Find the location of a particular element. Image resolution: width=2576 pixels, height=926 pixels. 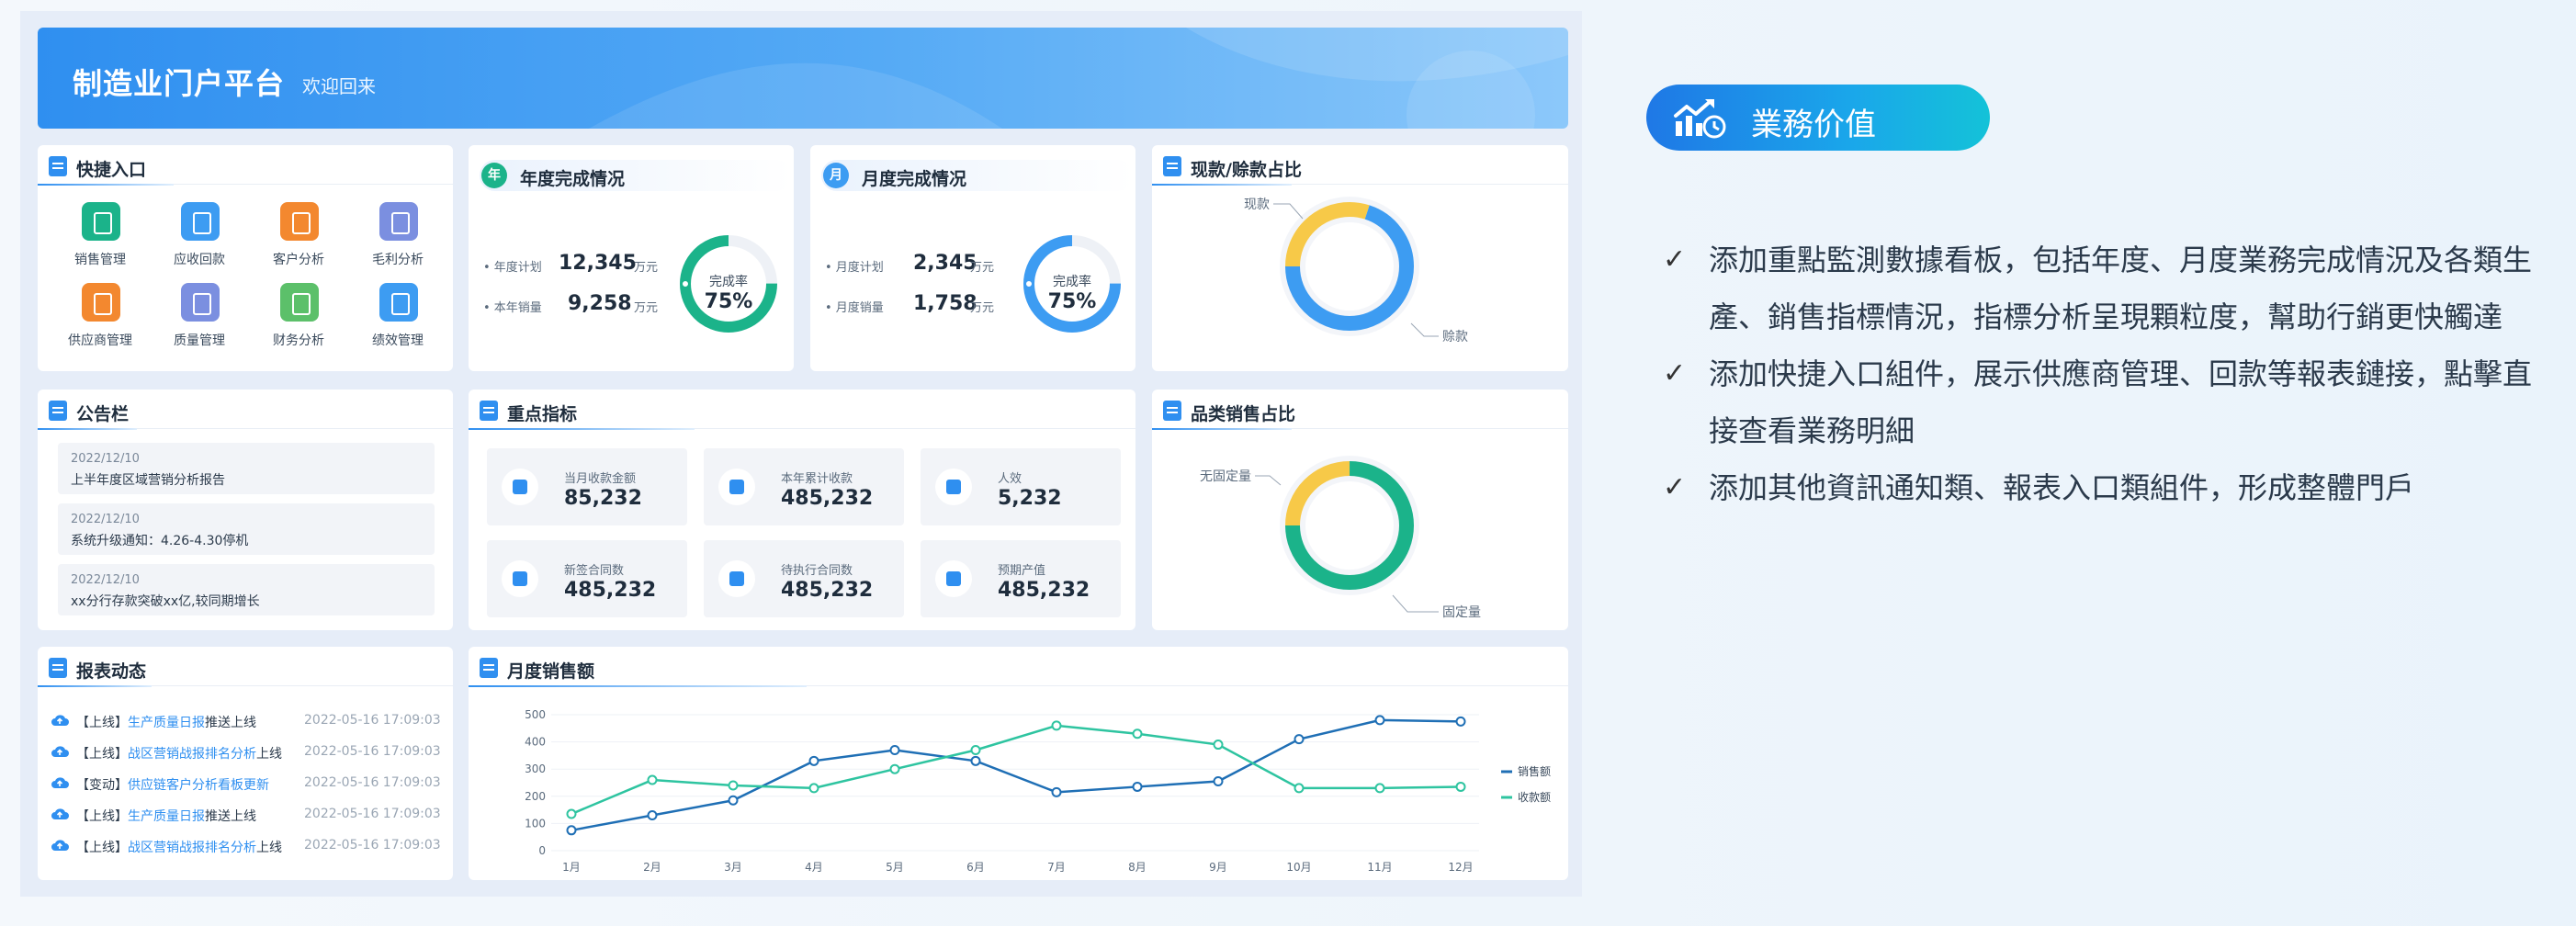

kpi-label: 本年累计收款 is located at coordinates (817, 479).